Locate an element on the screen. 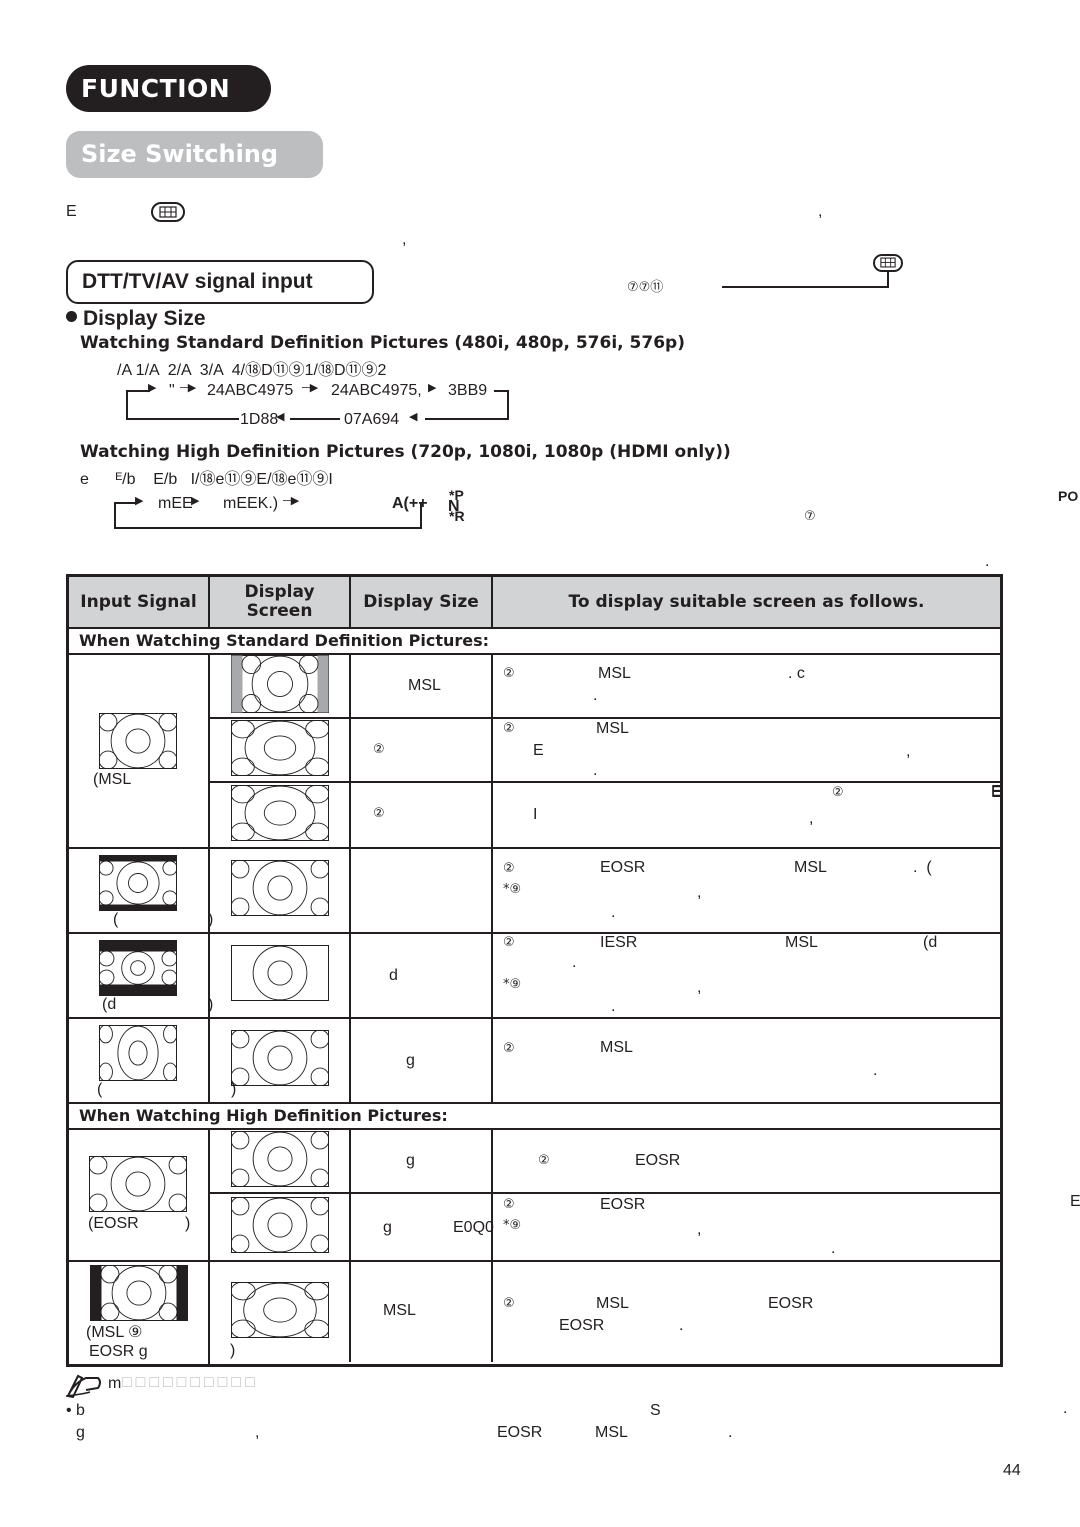 This screenshot has width=1080, height=1527. size-switch-key-callout-icon is located at coordinates (888, 263).